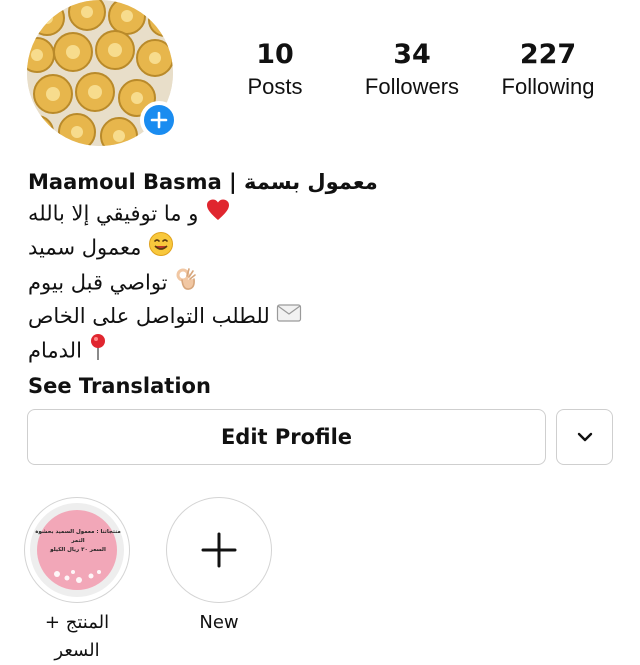 The height and width of the screenshot is (665, 640). What do you see at coordinates (323, 214) in the screenshot?
I see `bio-line: و ما توفيقي إلا بالله` at bounding box center [323, 214].